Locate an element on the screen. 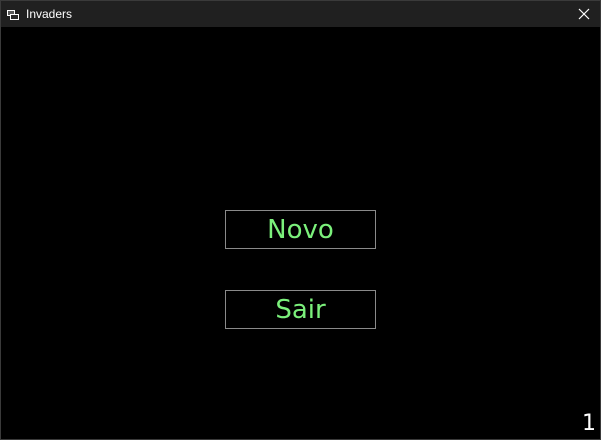 The image size is (601, 440). close-button is located at coordinates (584, 14).